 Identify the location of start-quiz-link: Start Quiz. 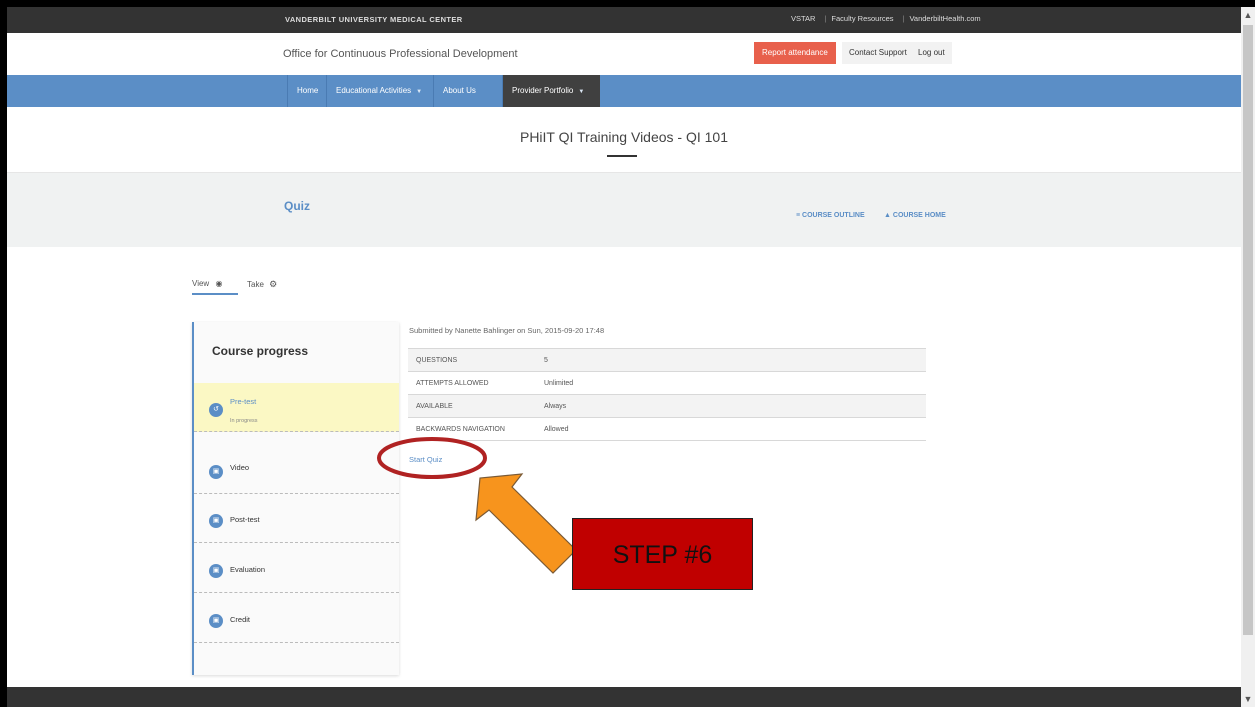
(425, 459).